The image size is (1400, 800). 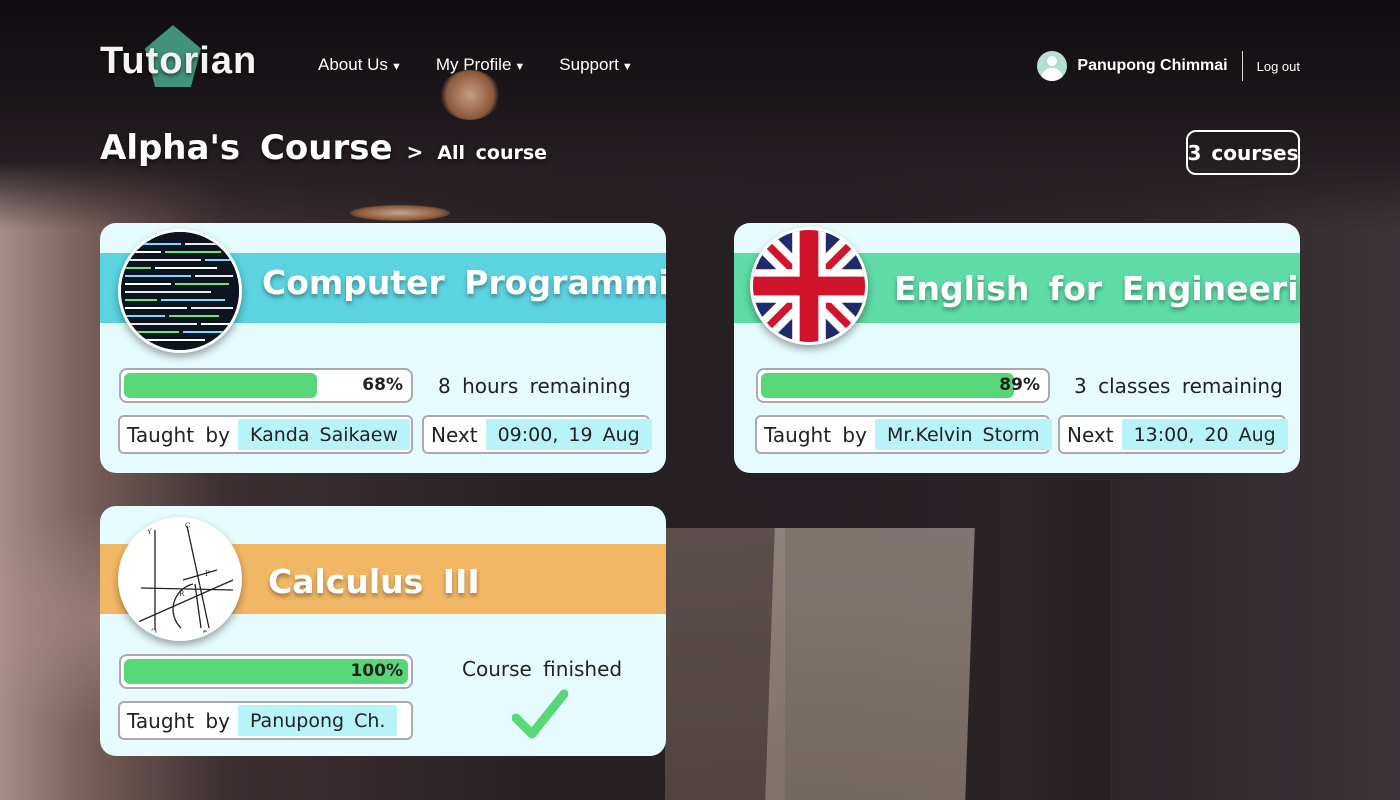 What do you see at coordinates (376, 671) in the screenshot?
I see `progress-label: 100%` at bounding box center [376, 671].